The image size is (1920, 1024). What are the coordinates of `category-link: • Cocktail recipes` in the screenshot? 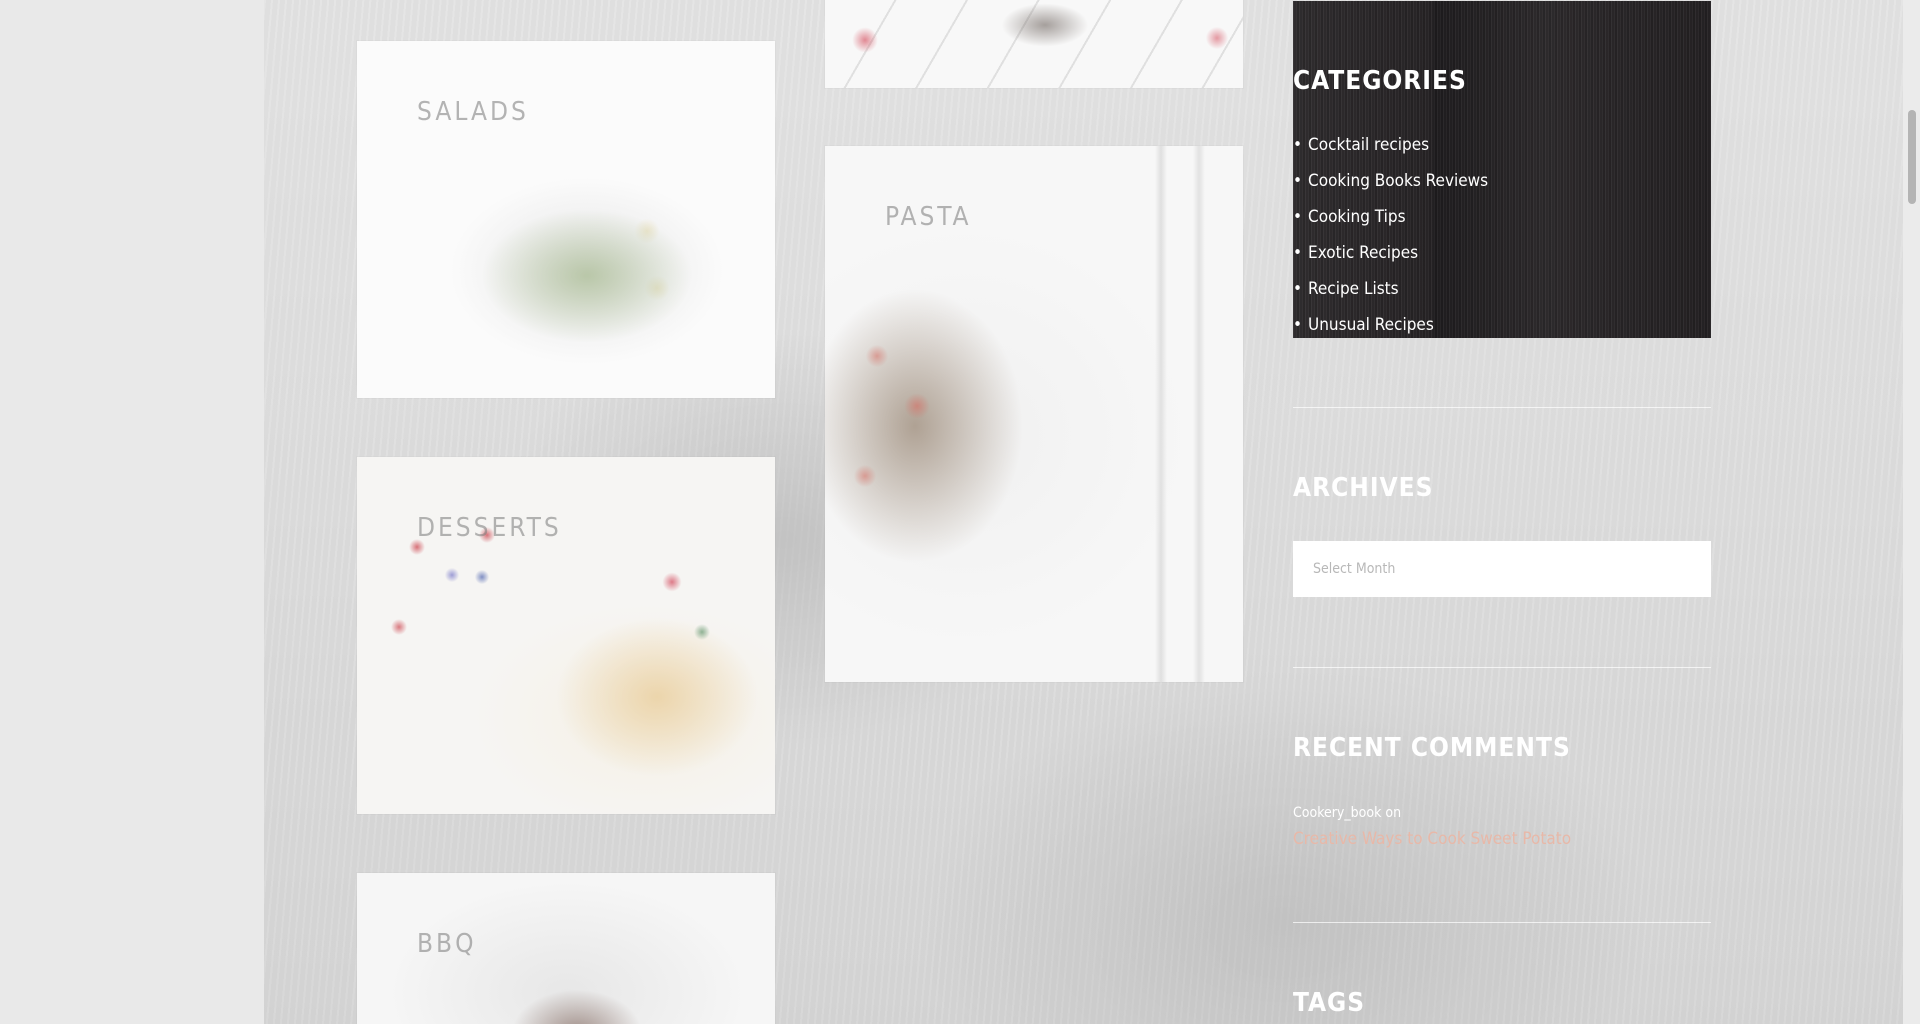 It's located at (1390, 148).